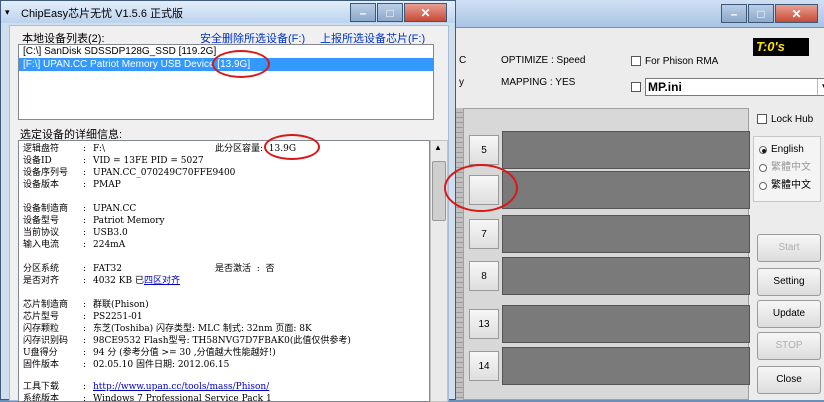 The width and height of the screenshot is (824, 402). Describe the element at coordinates (41, 221) in the screenshot. I see `model-key: 设备型号` at that location.